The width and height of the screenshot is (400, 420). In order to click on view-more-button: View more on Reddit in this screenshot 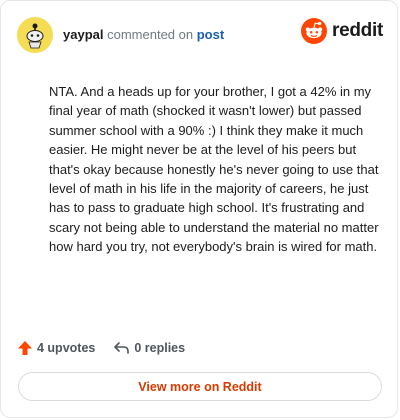, I will do `click(200, 386)`.